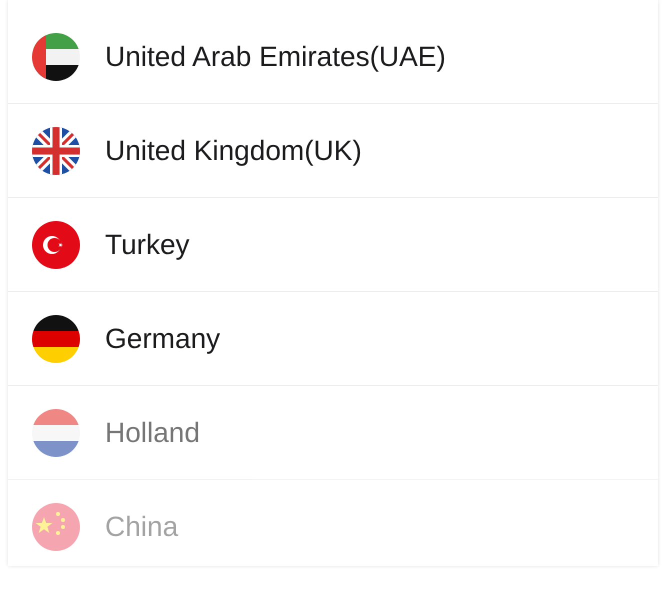 This screenshot has width=666, height=592. What do you see at coordinates (147, 244) in the screenshot?
I see `country-name: Turkey` at bounding box center [147, 244].